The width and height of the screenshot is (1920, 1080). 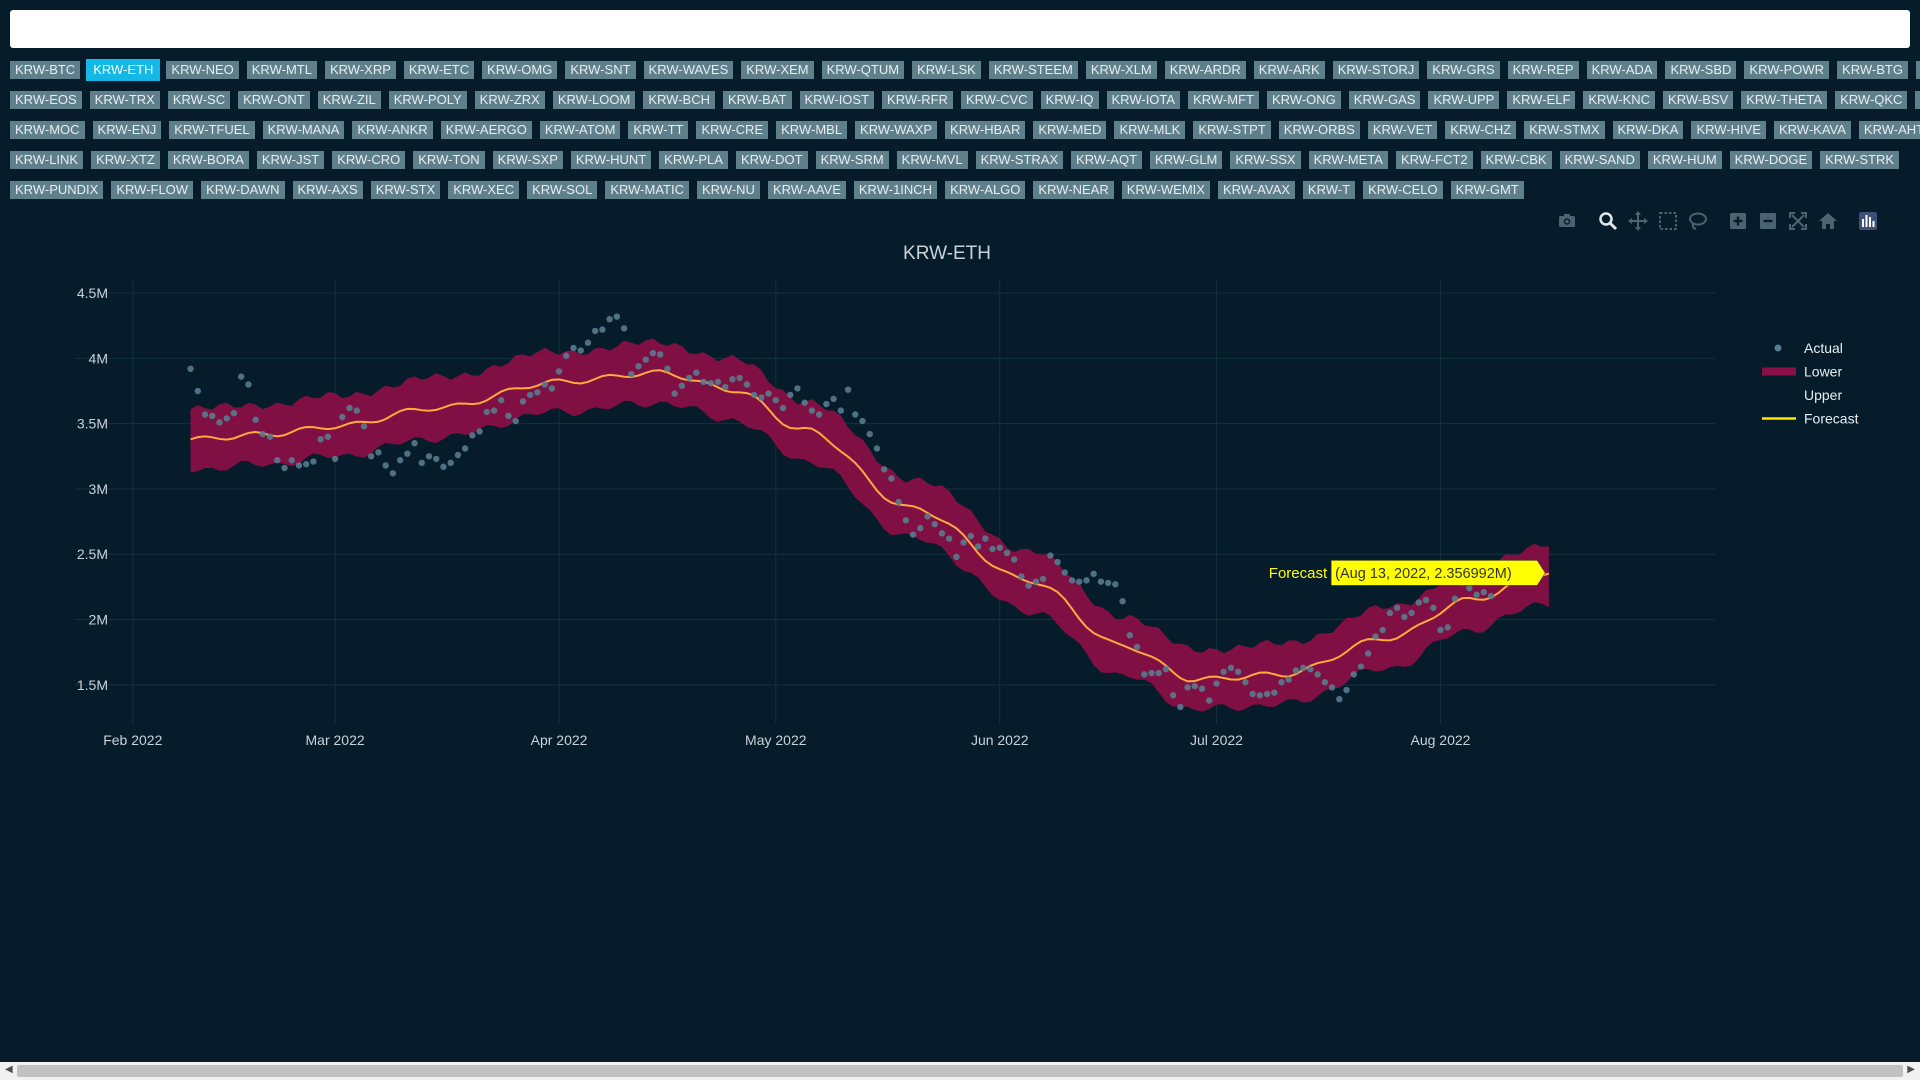 I want to click on ticker-button-krw-aergo: KRW-AERGO, so click(x=486, y=130).